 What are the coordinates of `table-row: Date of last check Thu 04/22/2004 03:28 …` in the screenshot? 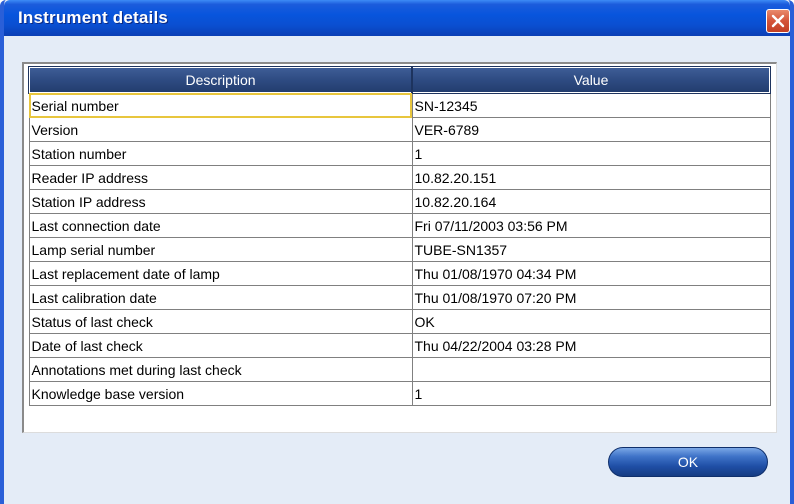 It's located at (399, 345).